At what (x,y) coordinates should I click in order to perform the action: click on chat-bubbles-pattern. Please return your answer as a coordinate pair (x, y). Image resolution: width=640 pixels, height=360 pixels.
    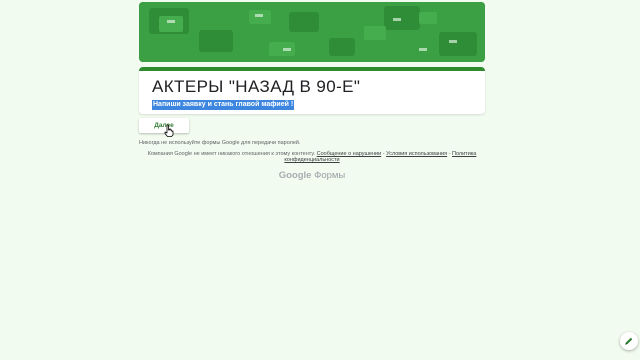
    Looking at the image, I should click on (312, 32).